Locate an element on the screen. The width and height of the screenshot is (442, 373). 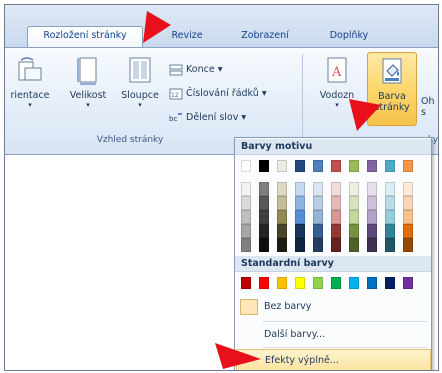
red-arrow-page-color-icon is located at coordinates (365, 115).